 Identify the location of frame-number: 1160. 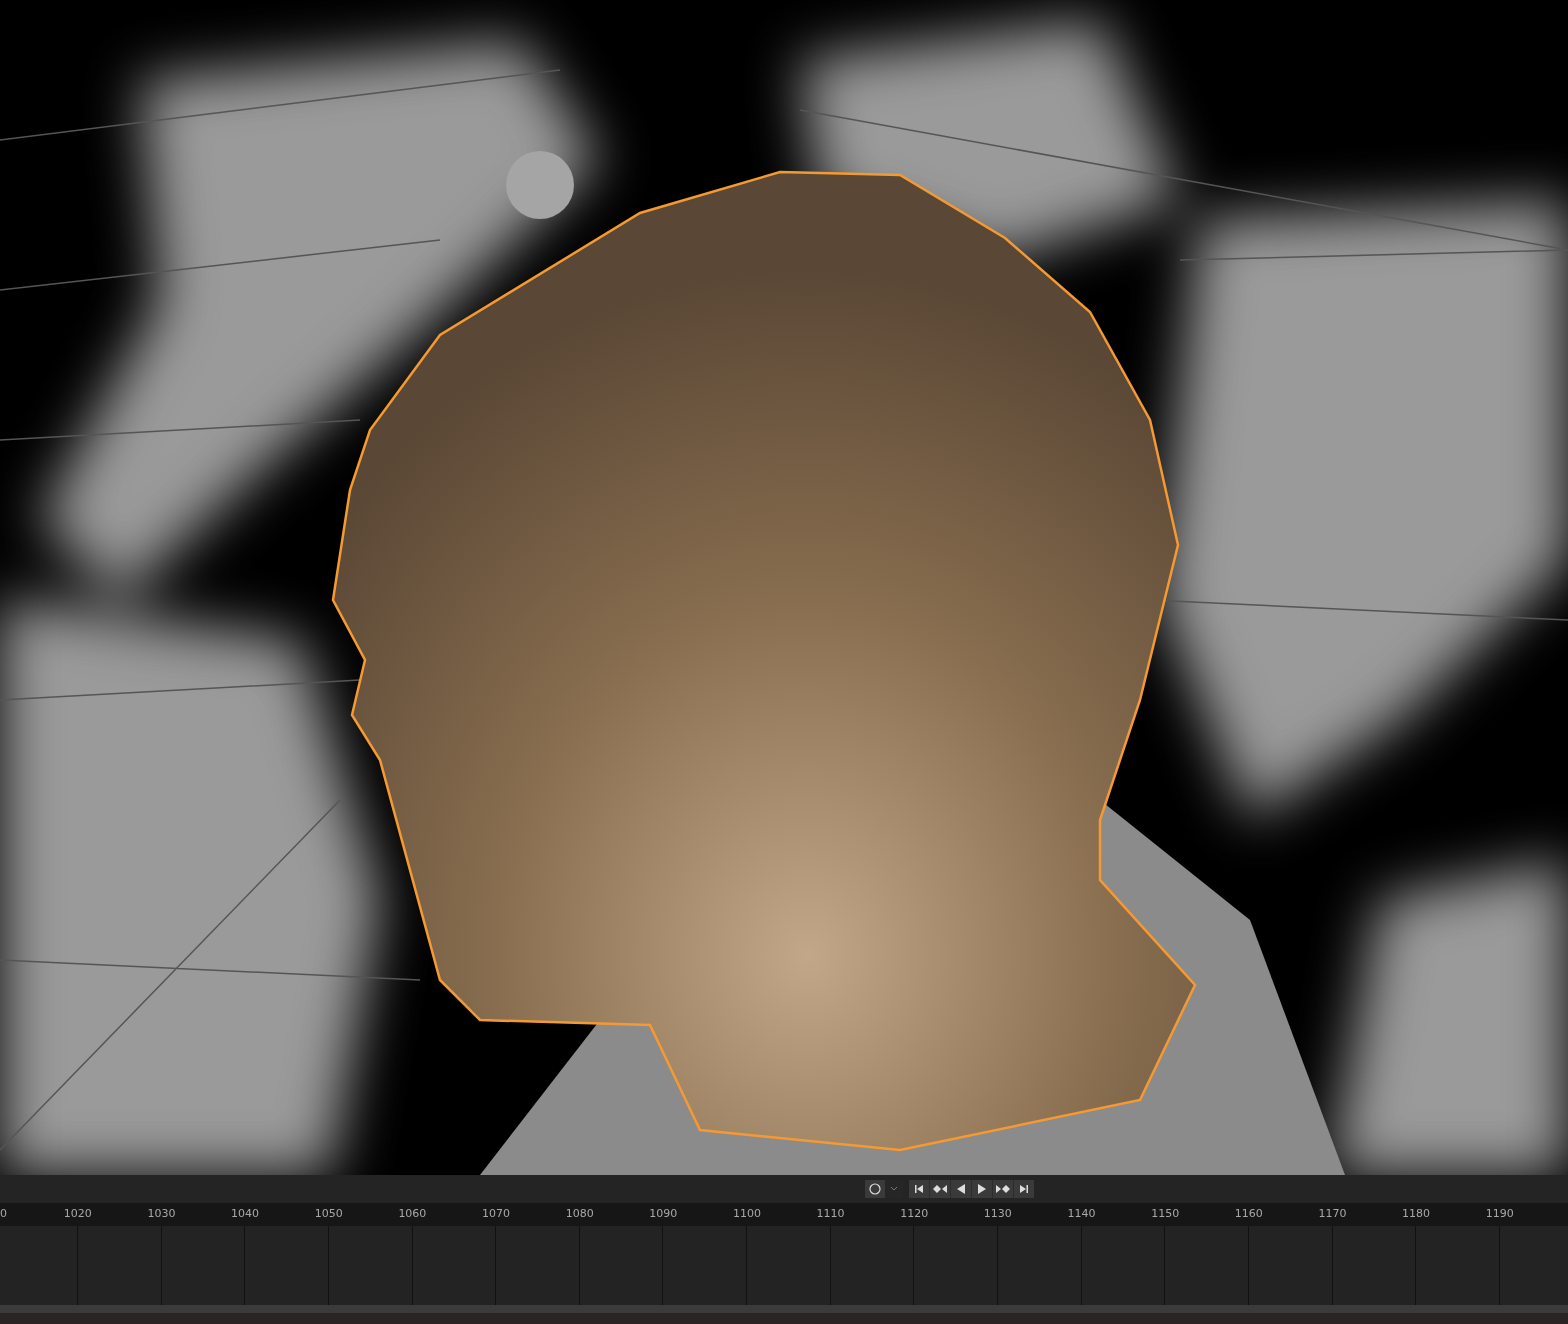
(1248, 1214).